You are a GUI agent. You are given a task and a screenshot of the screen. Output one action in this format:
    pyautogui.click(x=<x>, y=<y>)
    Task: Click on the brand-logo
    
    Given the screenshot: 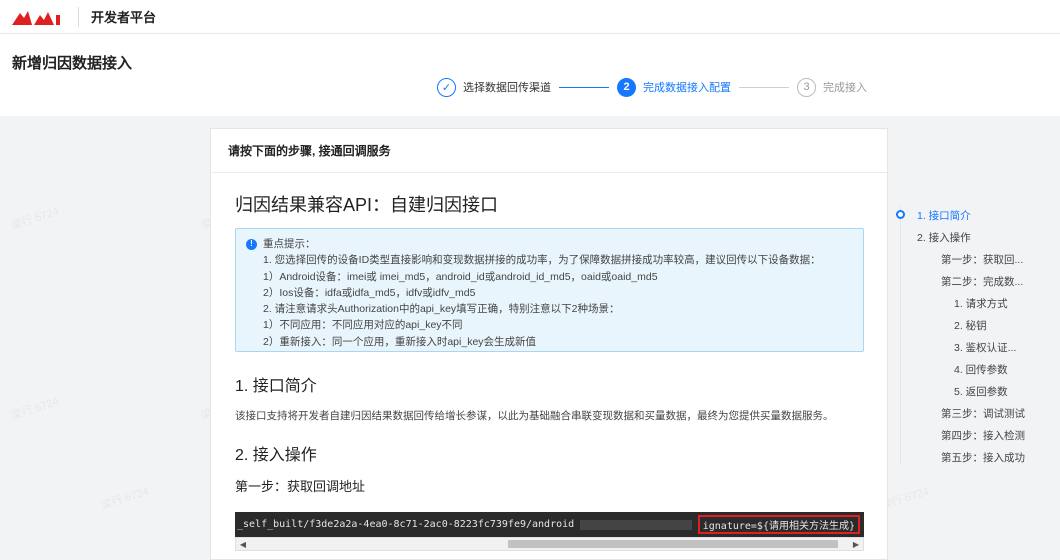 What is the action you would take?
    pyautogui.click(x=33, y=17)
    